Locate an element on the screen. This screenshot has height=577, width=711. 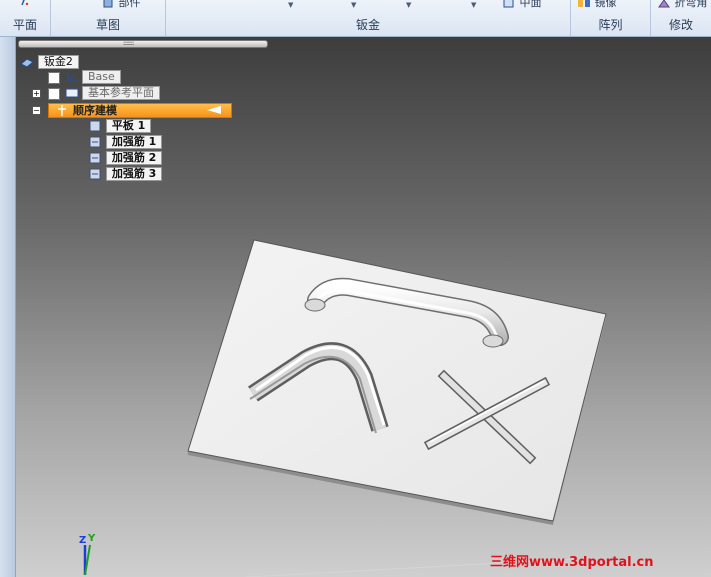
ribbon-group-label: 平面 is located at coordinates (24, 25).